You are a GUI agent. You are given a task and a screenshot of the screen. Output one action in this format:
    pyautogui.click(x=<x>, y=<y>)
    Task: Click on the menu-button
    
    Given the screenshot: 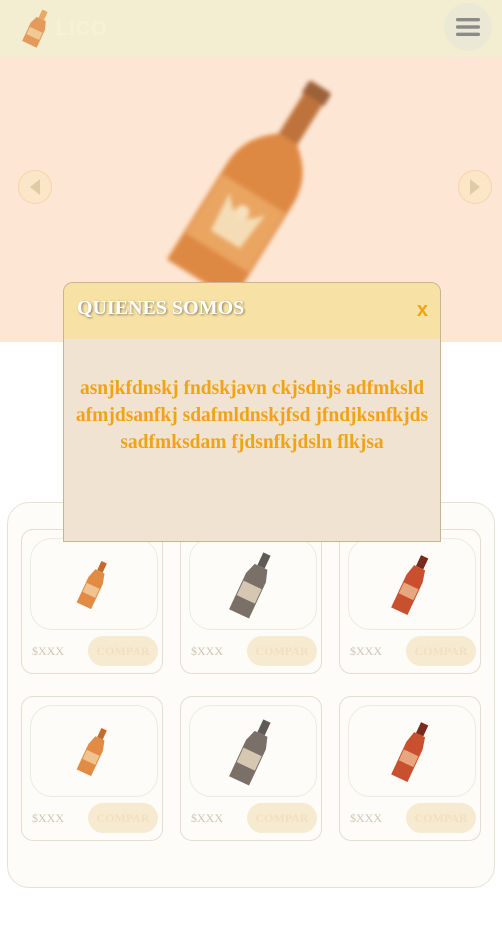 What is the action you would take?
    pyautogui.click(x=468, y=27)
    